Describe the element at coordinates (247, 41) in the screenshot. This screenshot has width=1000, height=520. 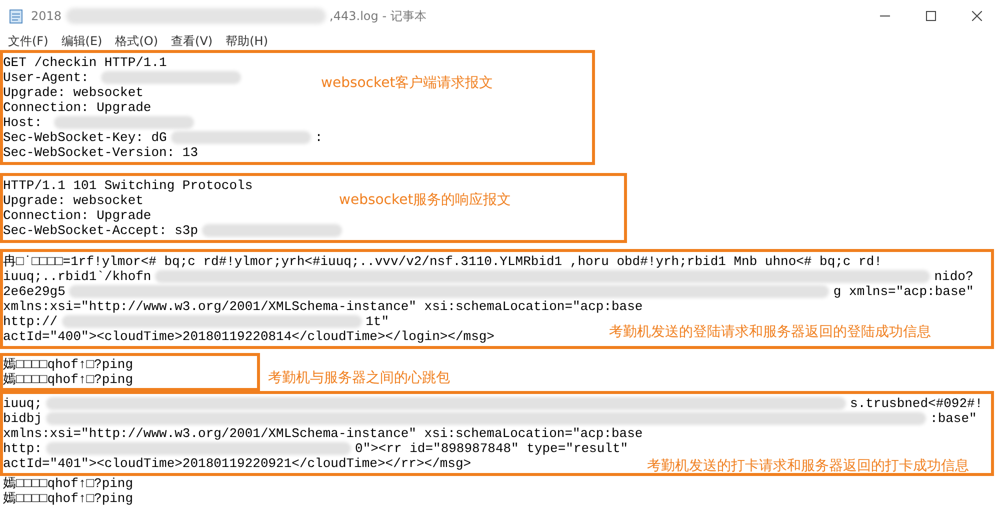
I see `menu-item: 帮助(H)` at that location.